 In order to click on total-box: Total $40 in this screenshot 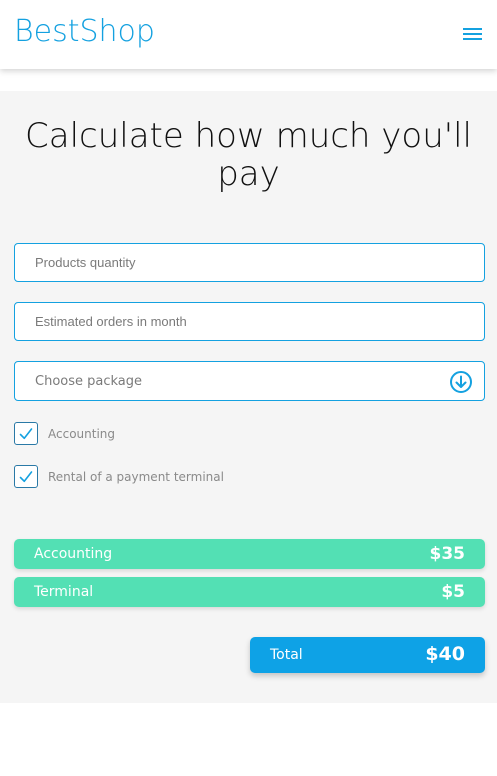, I will do `click(367, 655)`.